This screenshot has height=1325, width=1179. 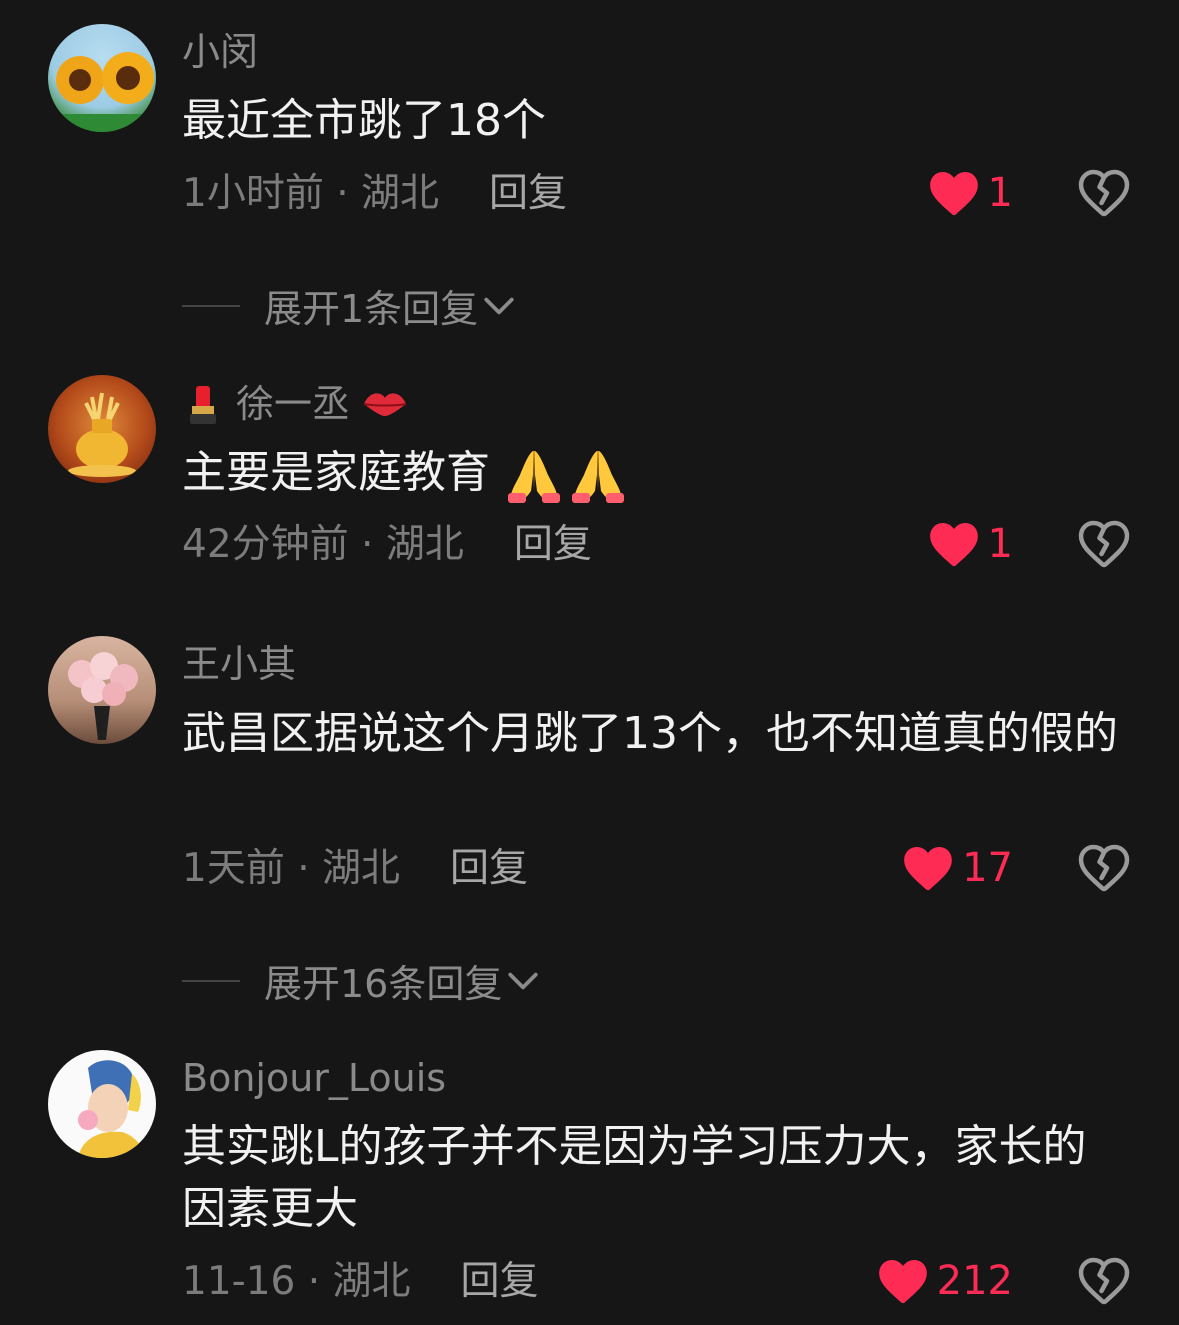 What do you see at coordinates (650, 733) in the screenshot?
I see `comment-text: 武昌区据说这个月跳了13个，也不知道真的假的` at bounding box center [650, 733].